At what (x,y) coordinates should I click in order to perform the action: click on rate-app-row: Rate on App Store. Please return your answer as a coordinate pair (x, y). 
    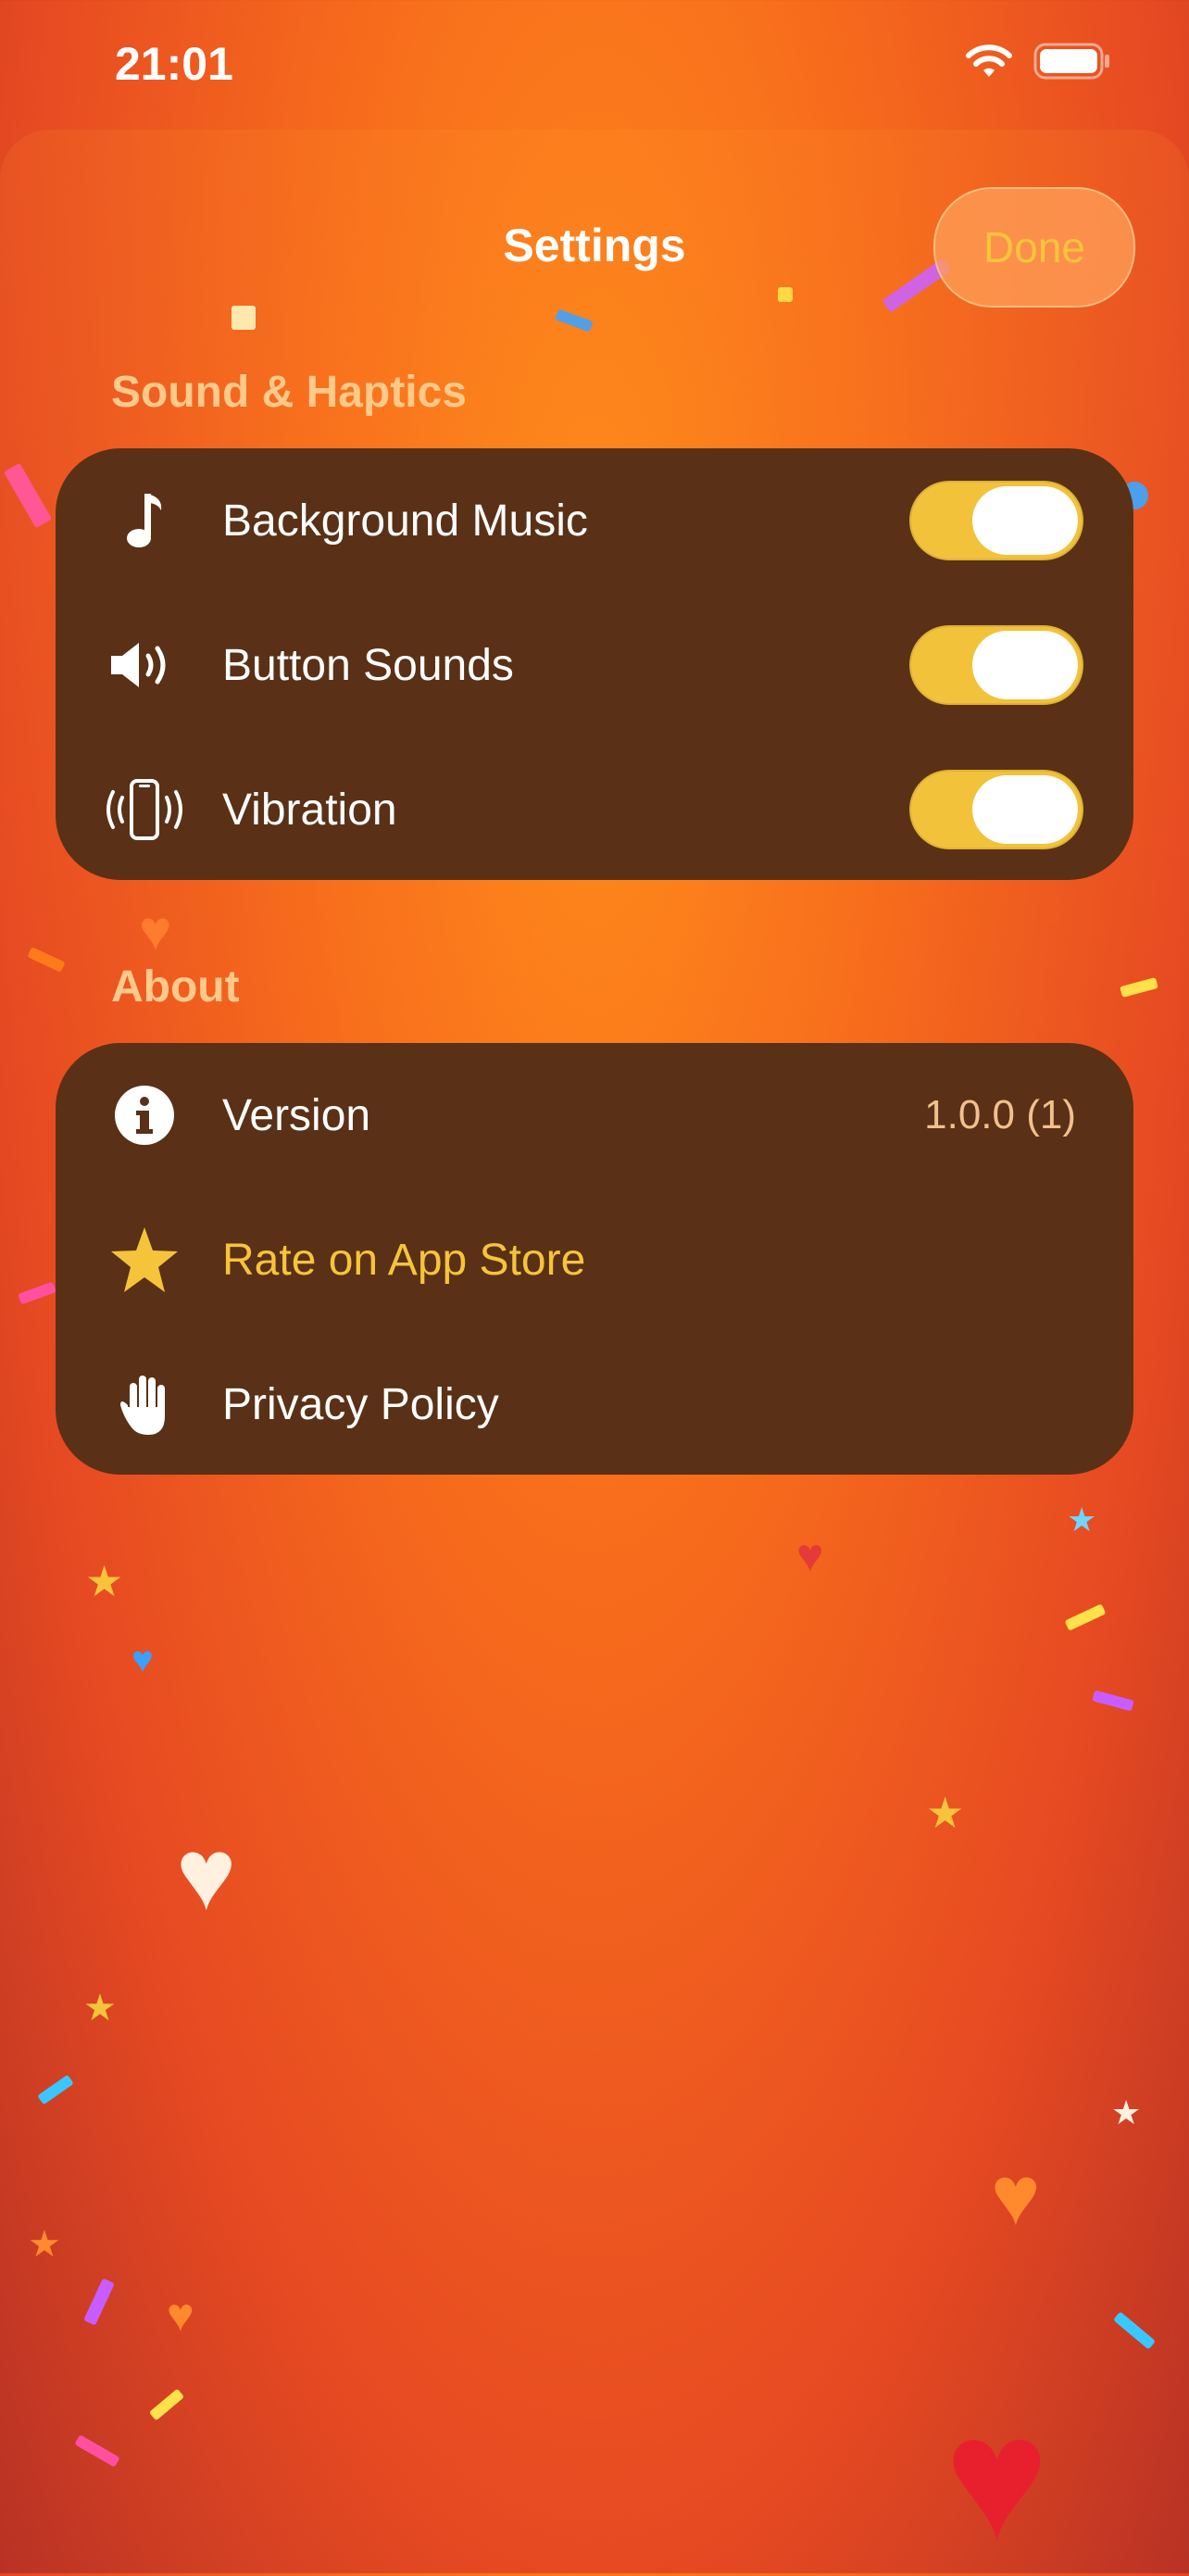
    Looking at the image, I should click on (594, 1259).